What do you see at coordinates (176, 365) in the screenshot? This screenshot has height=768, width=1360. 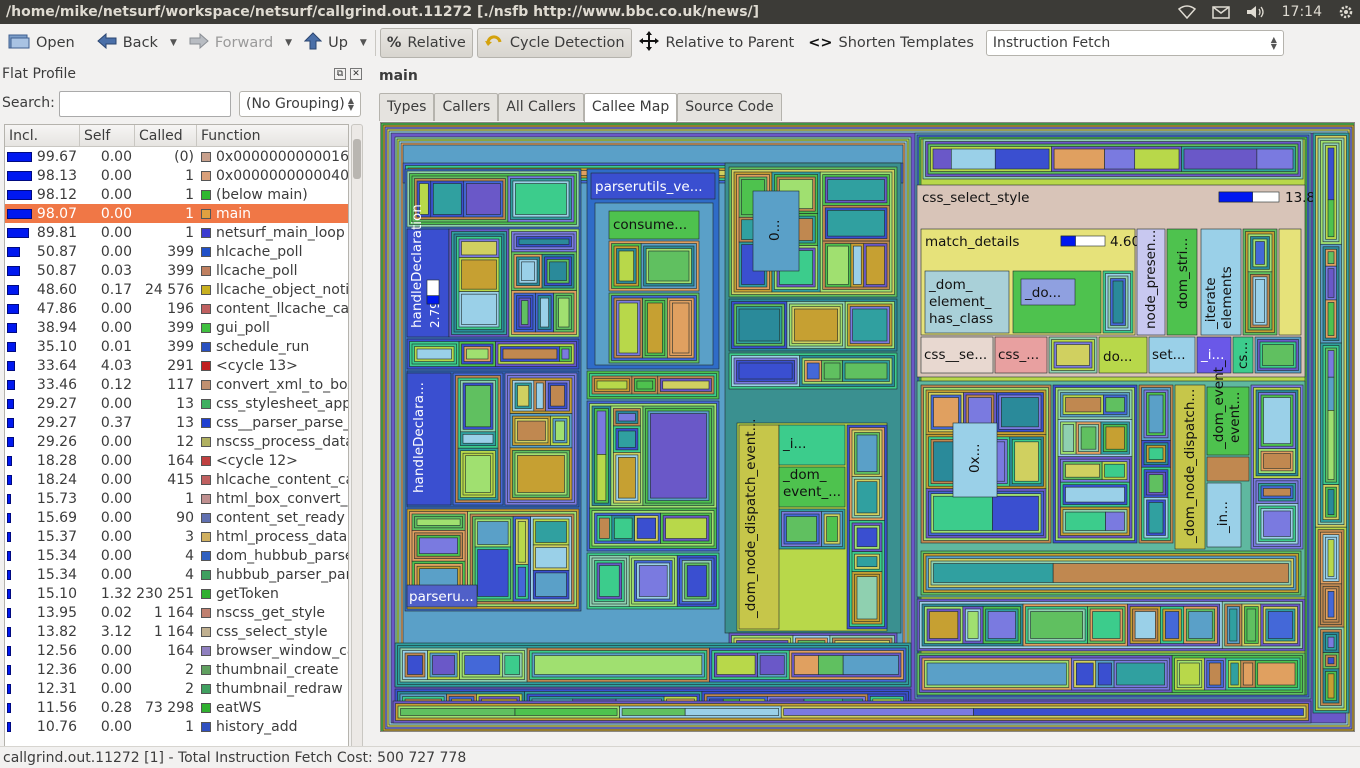 I see `table-row: 33.64 4.03 291 <cycle 13>` at bounding box center [176, 365].